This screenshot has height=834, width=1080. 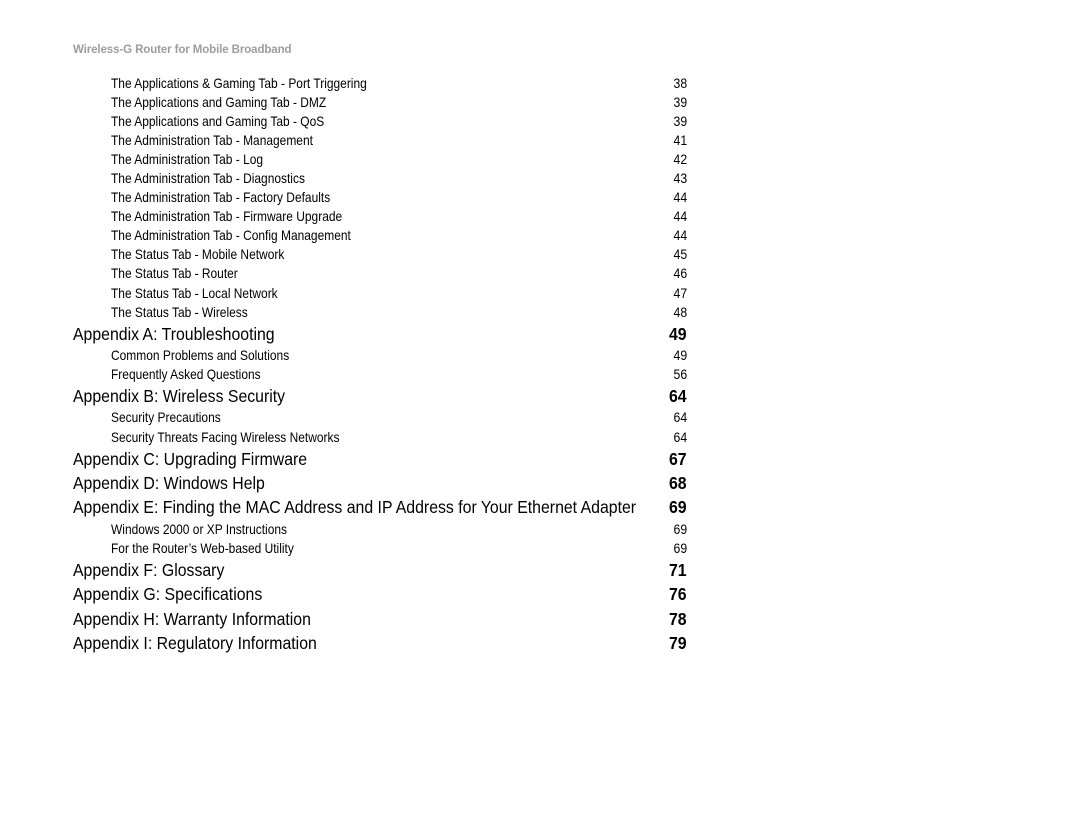 I want to click on toc-entry-title: The Administration Tab - Diagnostics, so click(x=208, y=179).